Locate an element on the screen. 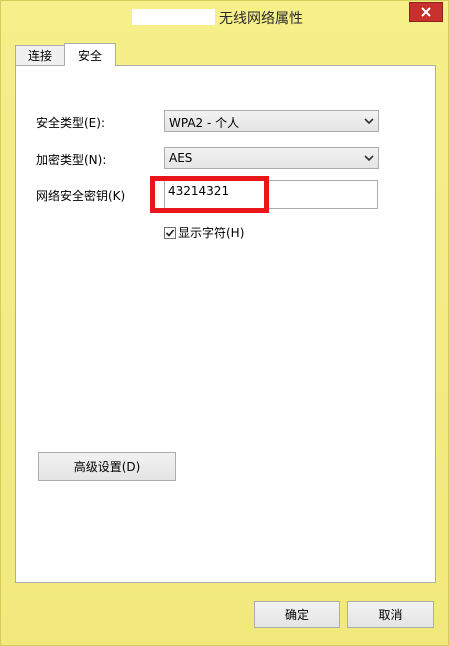 The width and height of the screenshot is (449, 646). close-icon is located at coordinates (426, 12).